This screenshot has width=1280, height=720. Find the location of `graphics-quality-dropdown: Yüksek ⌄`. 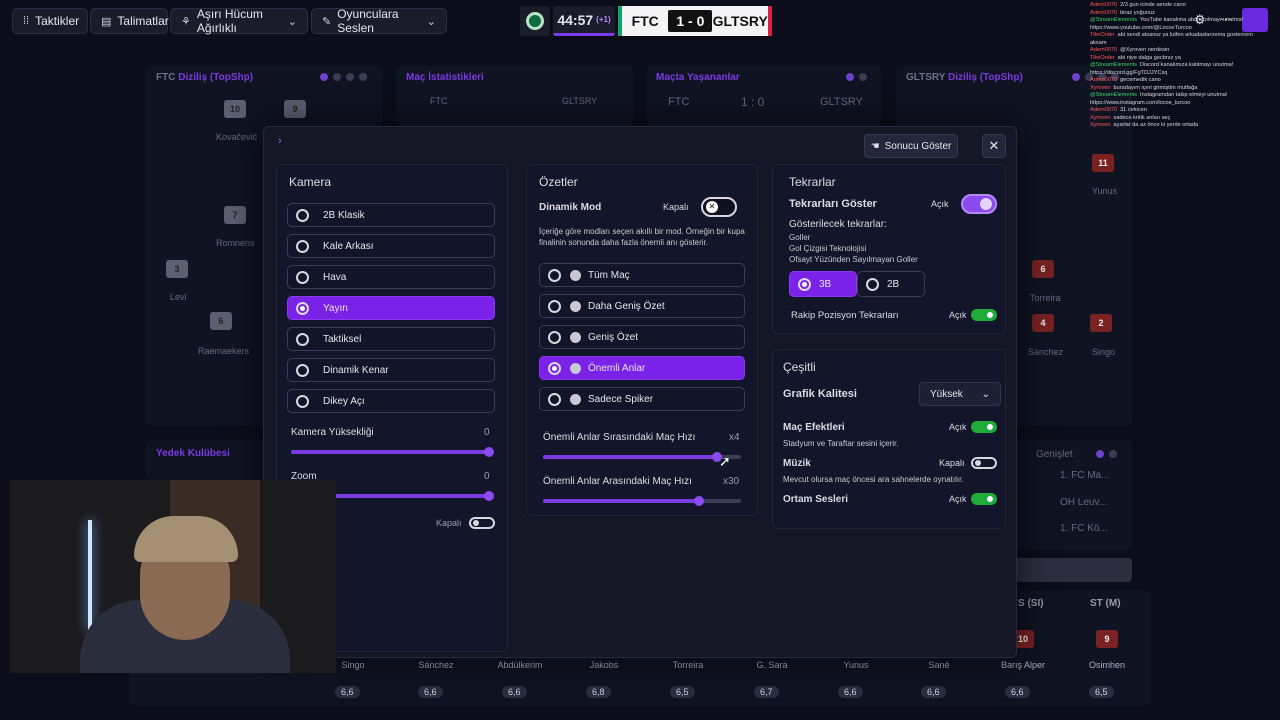

graphics-quality-dropdown: Yüksek ⌄ is located at coordinates (960, 394).